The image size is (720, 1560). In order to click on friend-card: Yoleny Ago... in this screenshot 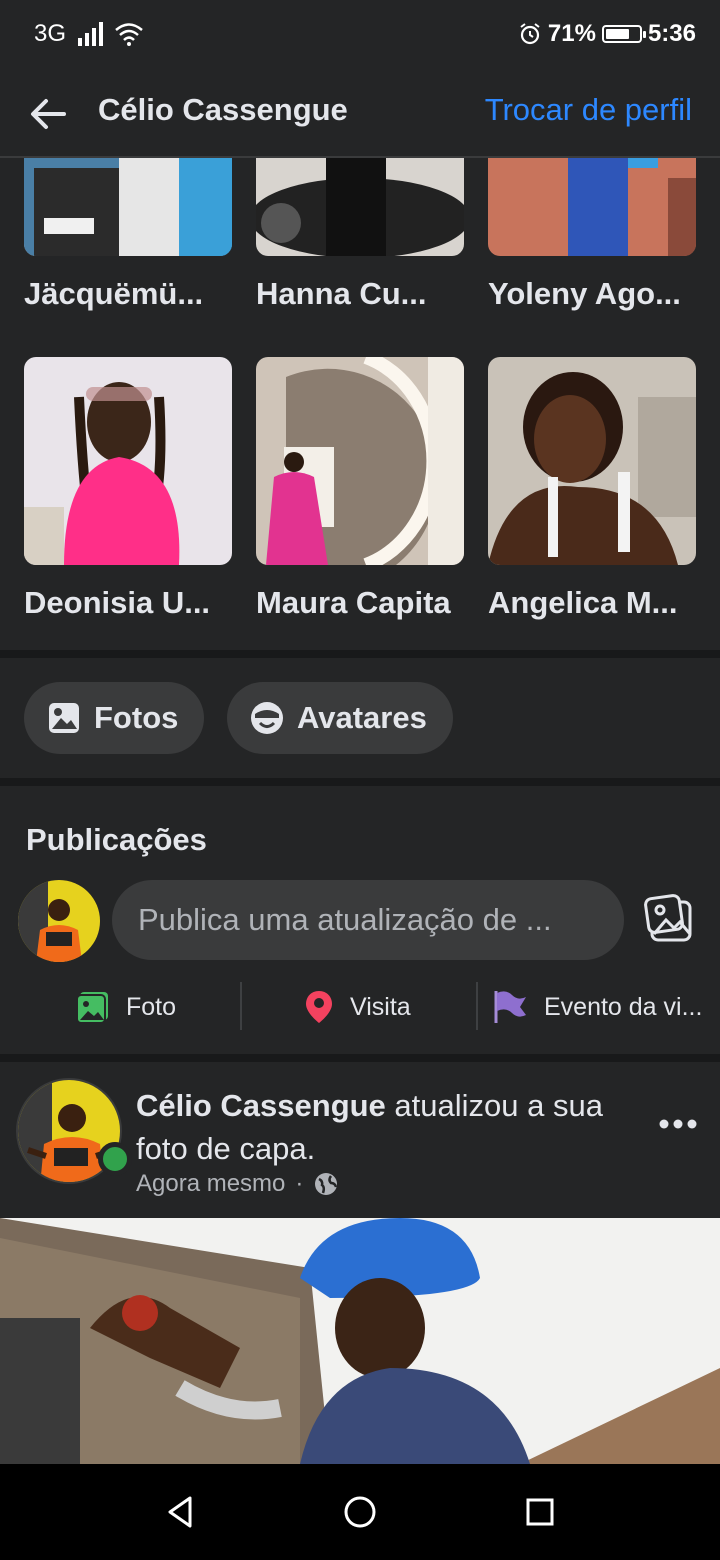, I will do `click(592, 235)`.